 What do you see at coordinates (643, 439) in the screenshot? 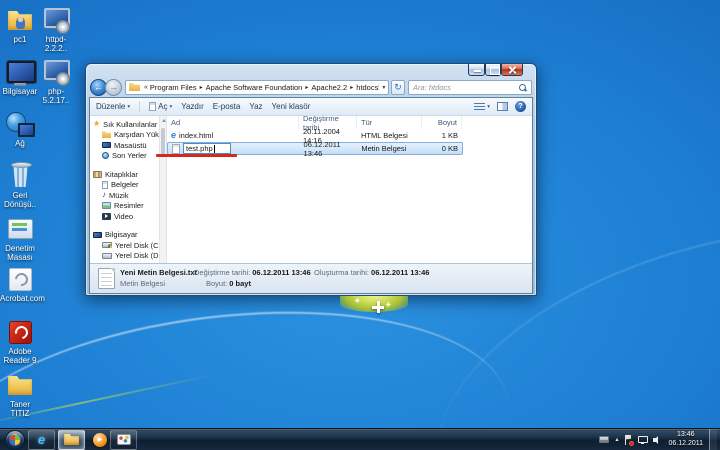
I see `network-tray-icon` at bounding box center [643, 439].